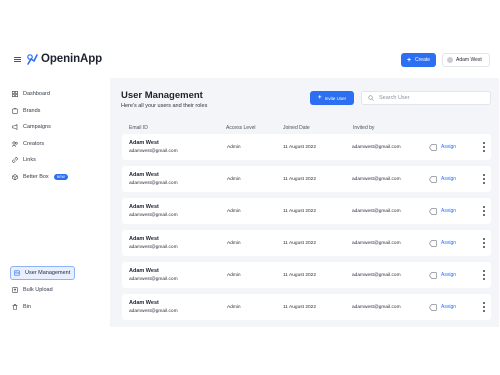 Image resolution: width=500 pixels, height=375 pixels. I want to click on link-icon, so click(15, 160).